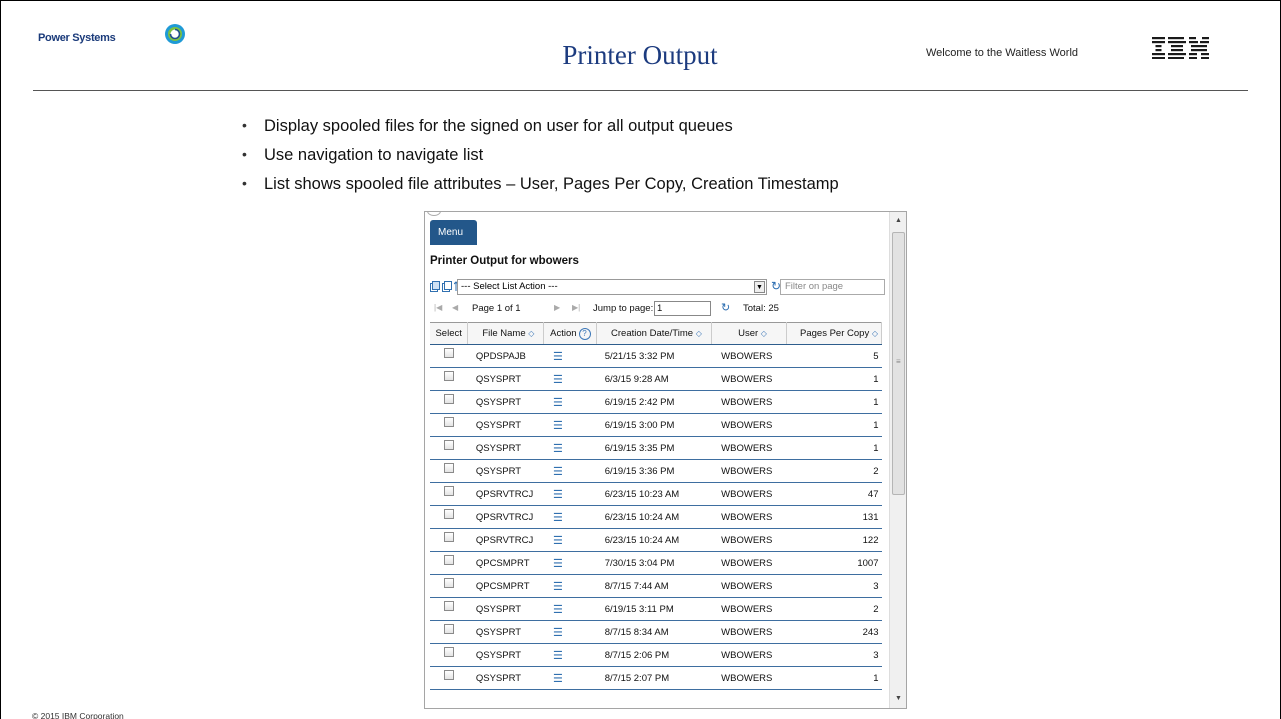 The width and height of the screenshot is (1281, 719). I want to click on column-header-select: Select, so click(449, 333).